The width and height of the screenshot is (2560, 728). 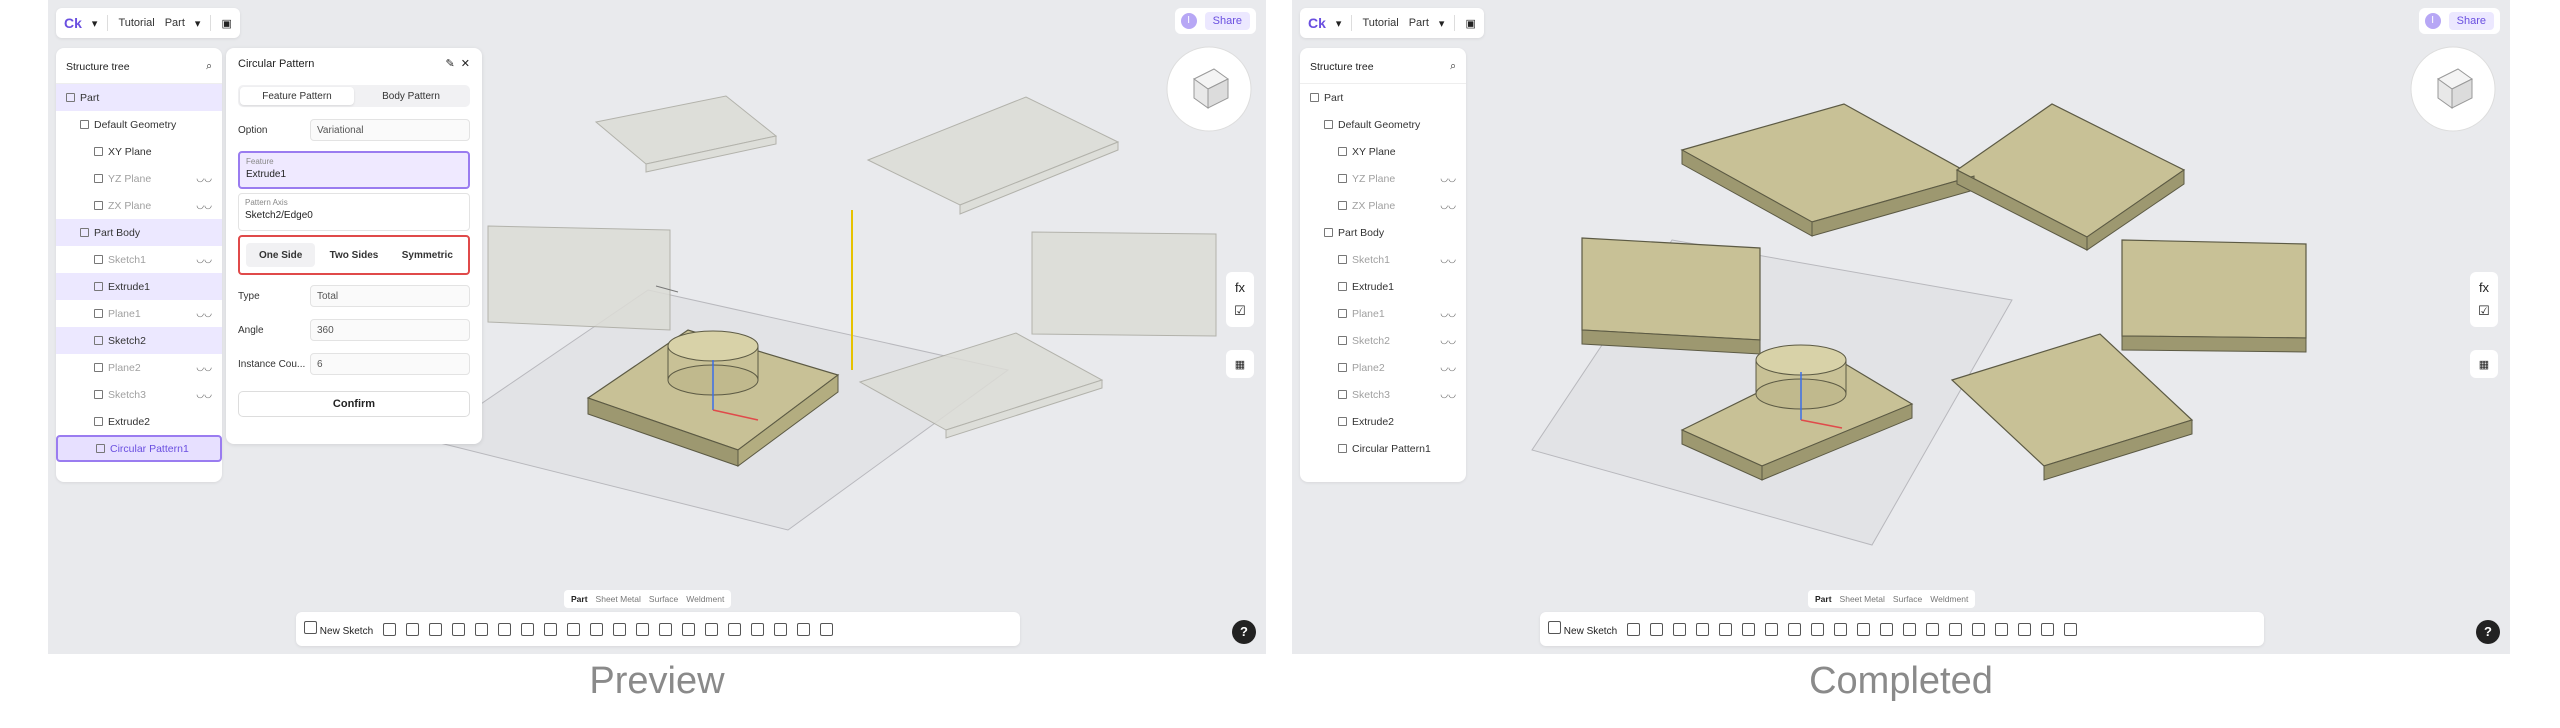 What do you see at coordinates (2484, 311) in the screenshot?
I see `check-list-icon: ☑` at bounding box center [2484, 311].